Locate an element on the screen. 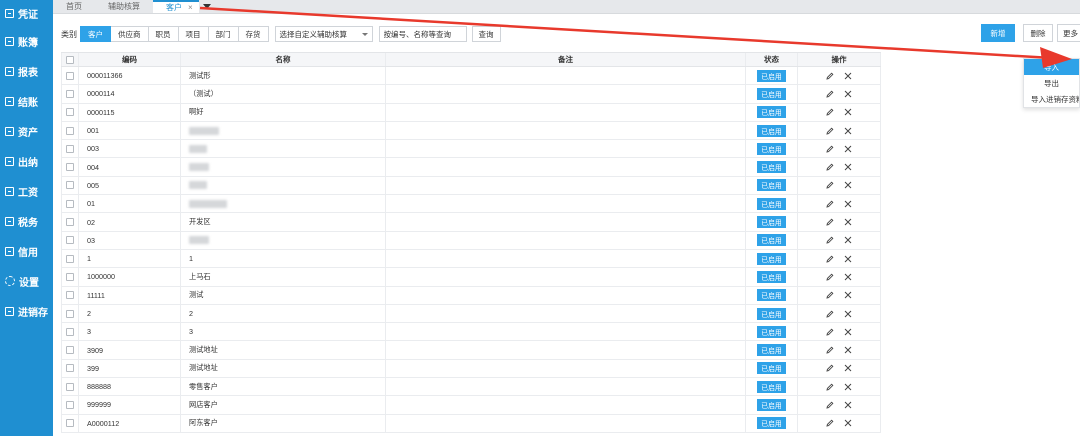  custom-auxiliary-select: 选择自定义辅助核算 is located at coordinates (323, 34).